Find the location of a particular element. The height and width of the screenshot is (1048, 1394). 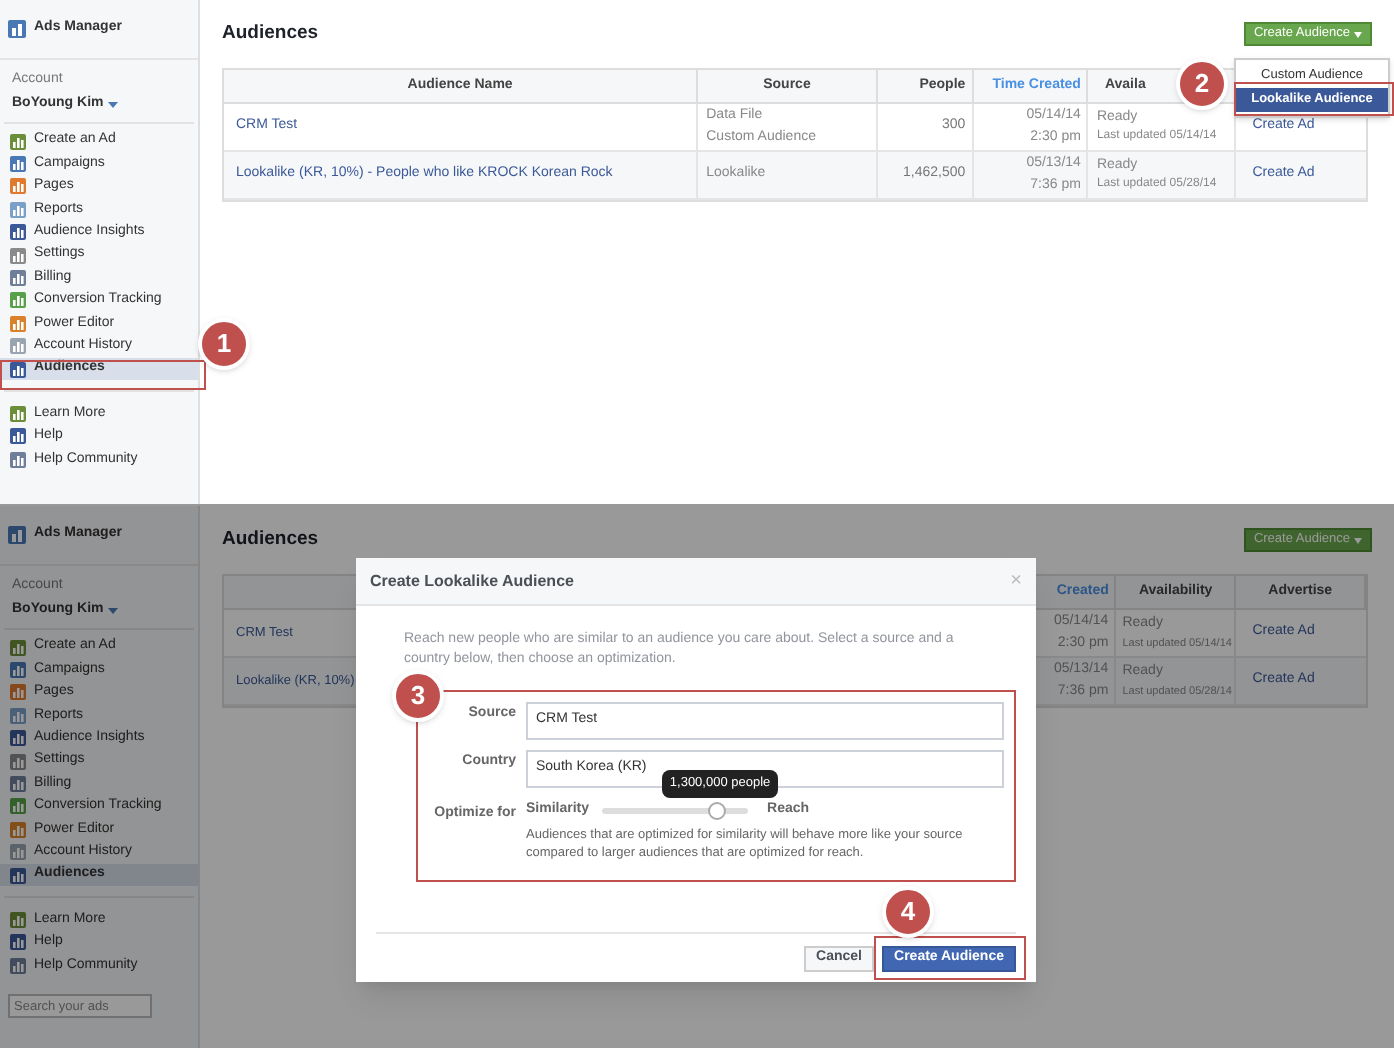

dialog-title: Create Lookalike Audience is located at coordinates (472, 581).